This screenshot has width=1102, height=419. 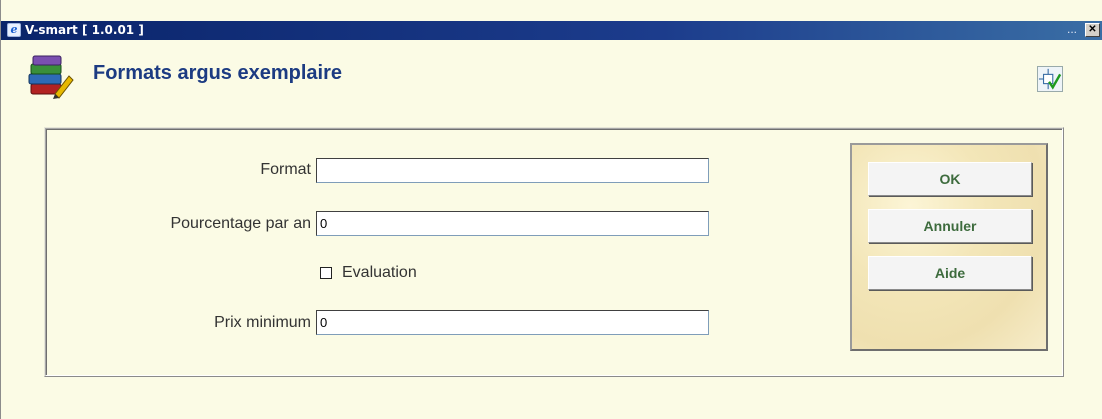 I want to click on window-title: V-smart [ 1.0.01 ], so click(x=84, y=30).